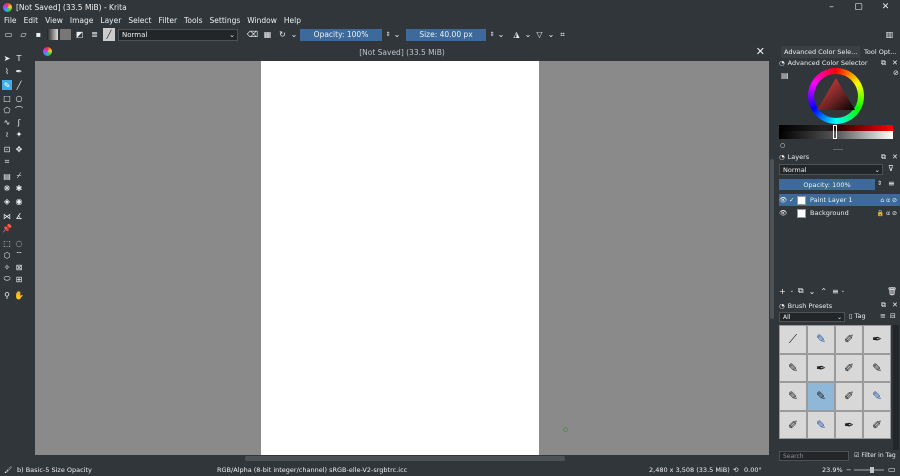 The height and width of the screenshot is (476, 900). Describe the element at coordinates (892, 469) in the screenshot. I see `fit-screen-icon: ▭` at that location.